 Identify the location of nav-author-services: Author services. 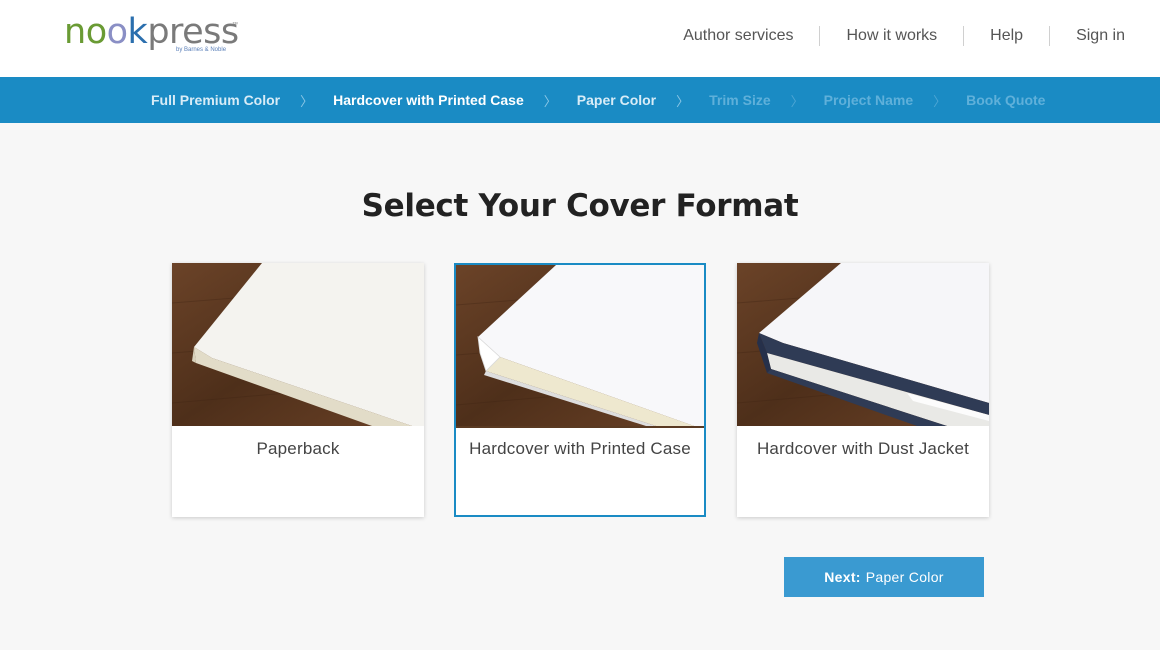
(738, 36).